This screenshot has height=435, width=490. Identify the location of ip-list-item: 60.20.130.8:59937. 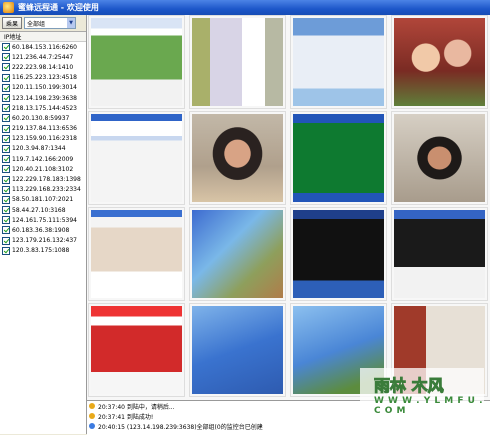
(43, 118).